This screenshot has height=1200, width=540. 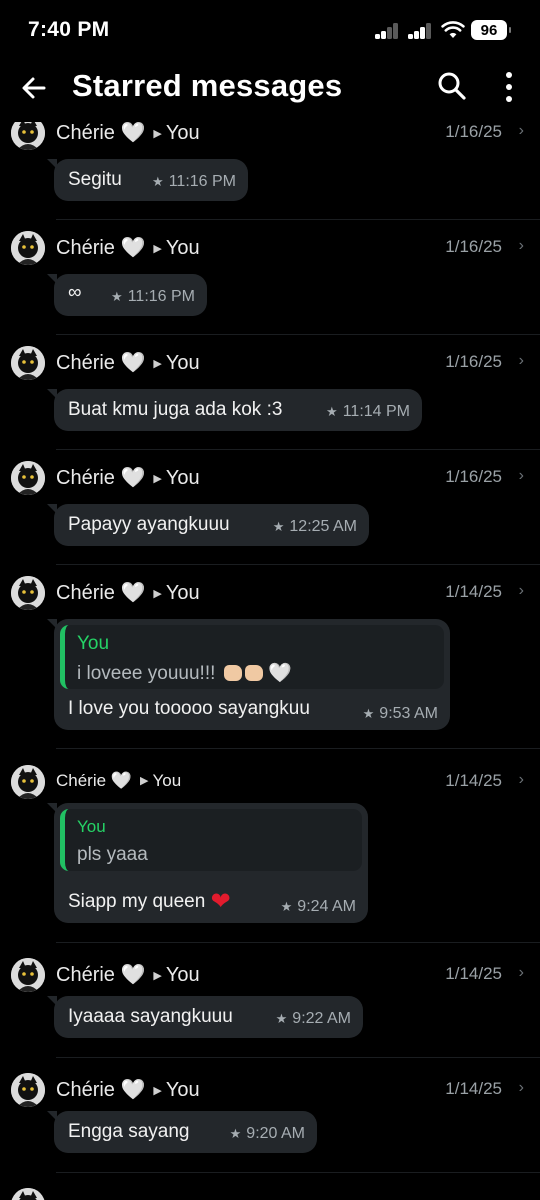 I want to click on list-item: Chérie 🤍 ▶ You 1/16/25 › Segitu ★ 11:16 PM, so click(x=270, y=174).